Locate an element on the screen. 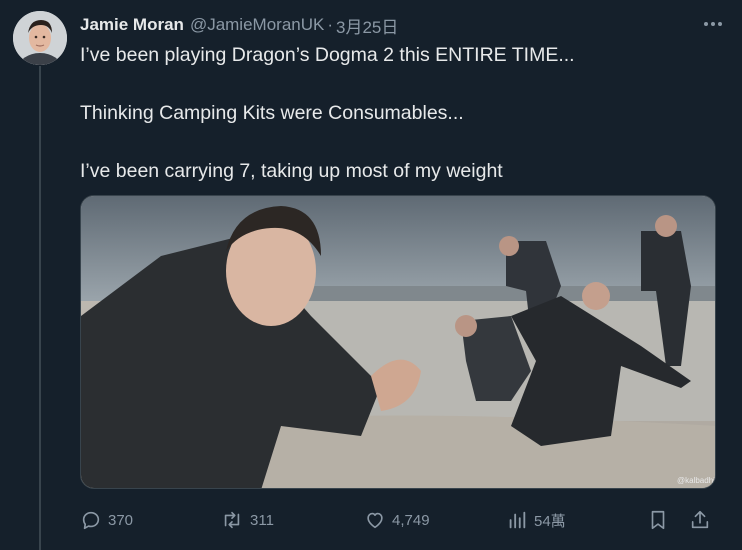  reply-button: 370 is located at coordinates (106, 520).